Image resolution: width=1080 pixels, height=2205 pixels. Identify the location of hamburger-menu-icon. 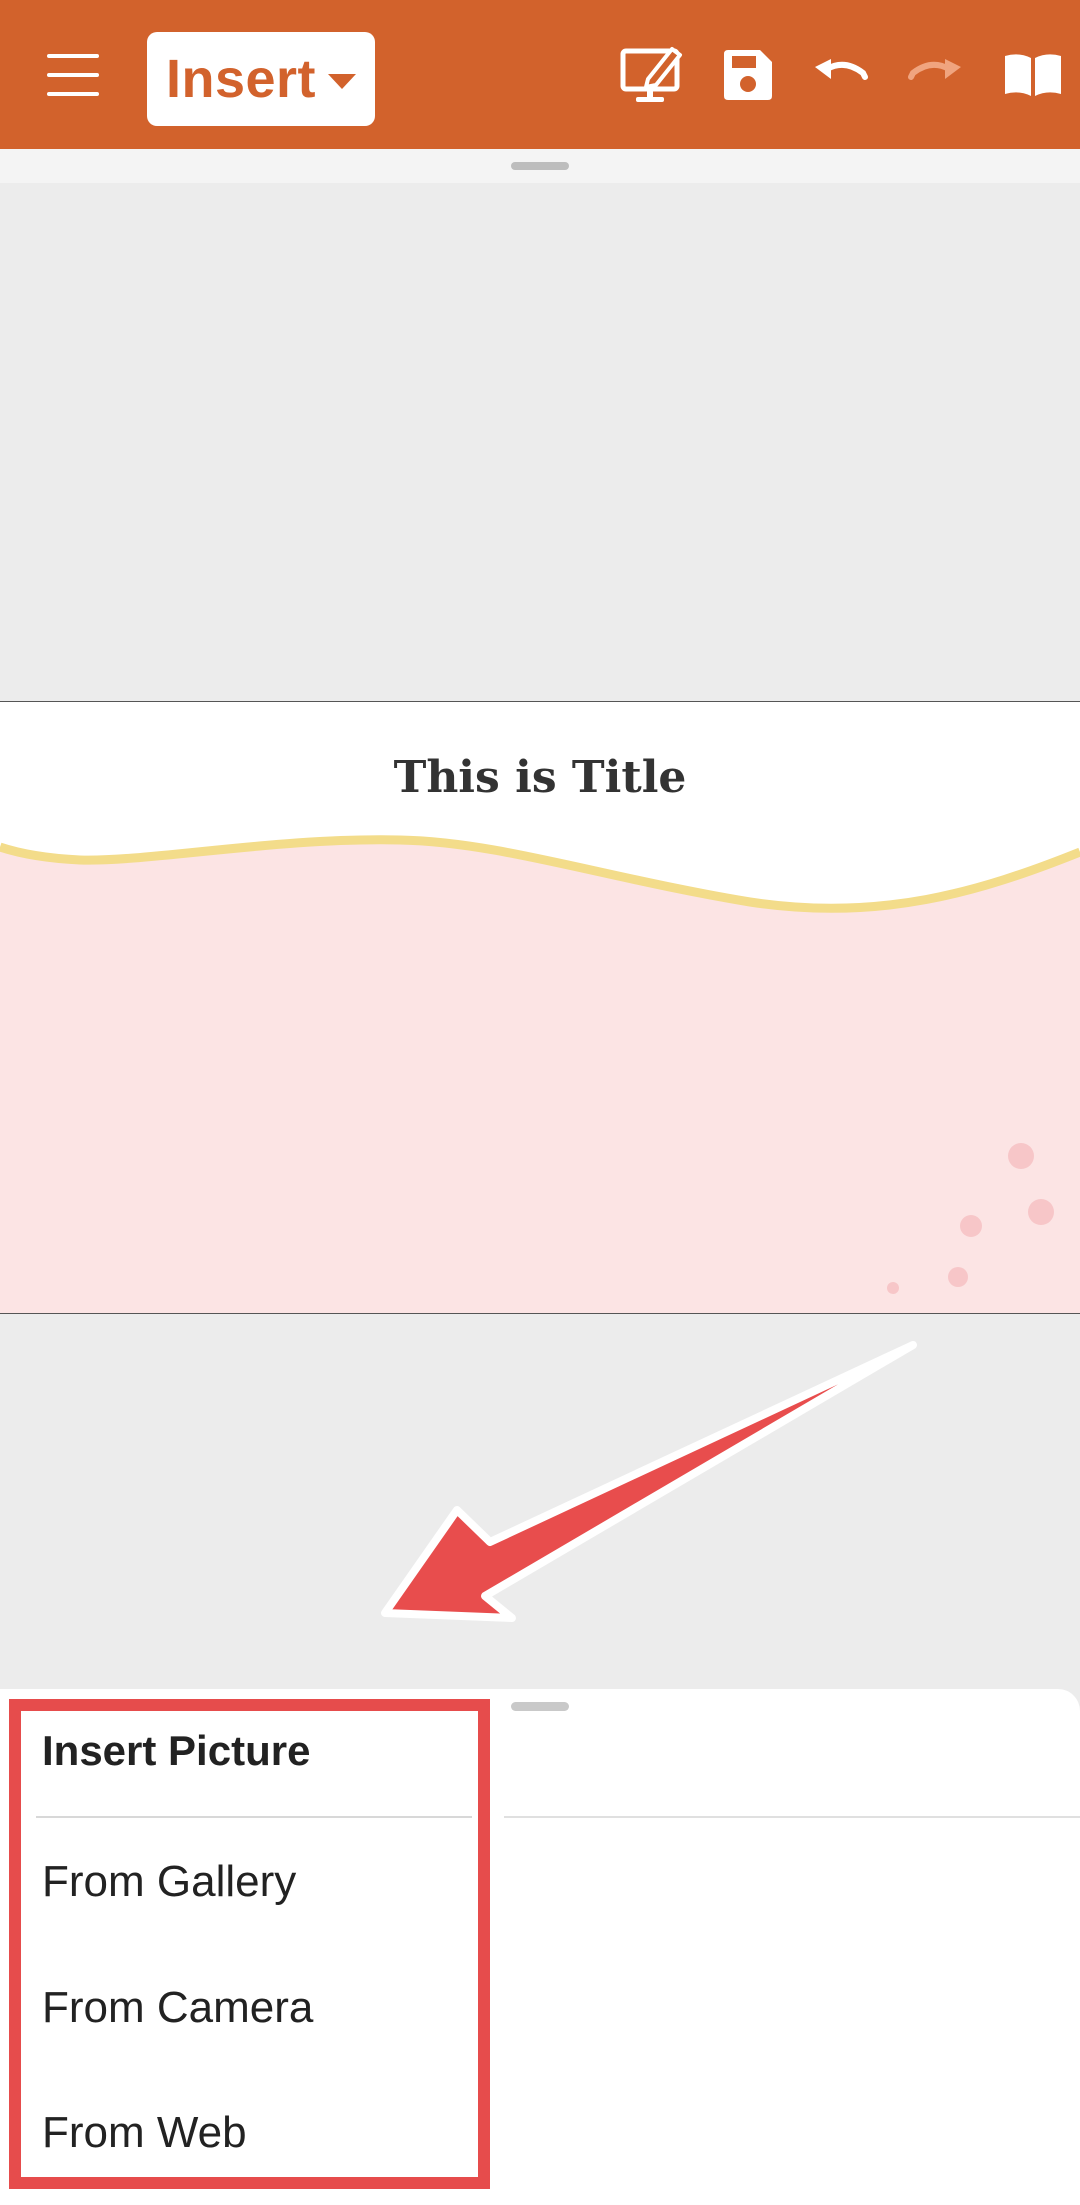
(73, 75).